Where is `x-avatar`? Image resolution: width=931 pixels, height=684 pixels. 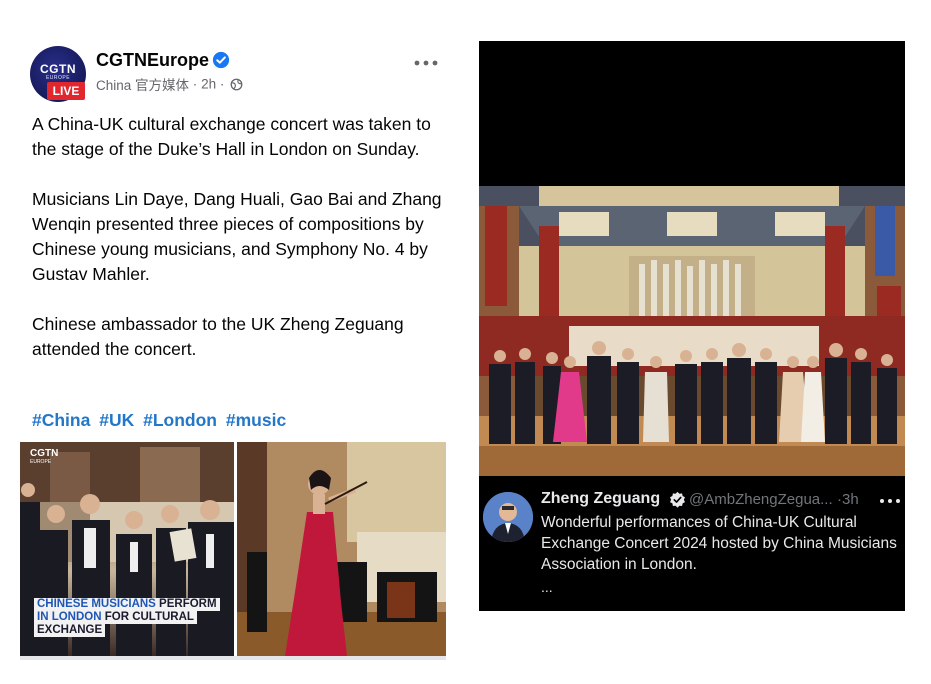 x-avatar is located at coordinates (508, 517).